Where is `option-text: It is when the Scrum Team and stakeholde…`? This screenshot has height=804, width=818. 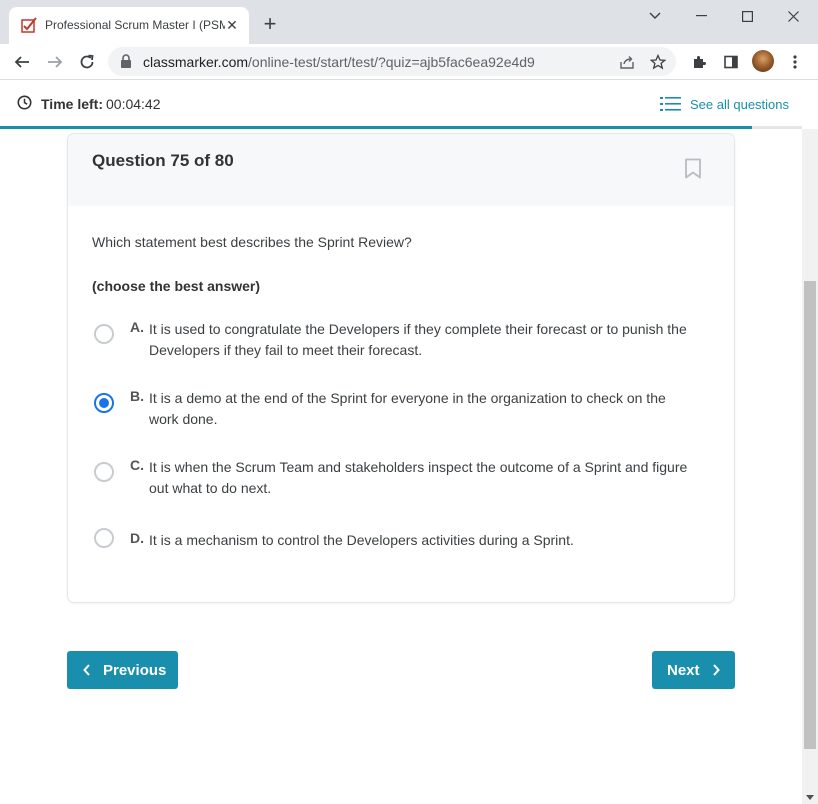 option-text: It is when the Scrum Team and stakeholde… is located at coordinates (418, 477).